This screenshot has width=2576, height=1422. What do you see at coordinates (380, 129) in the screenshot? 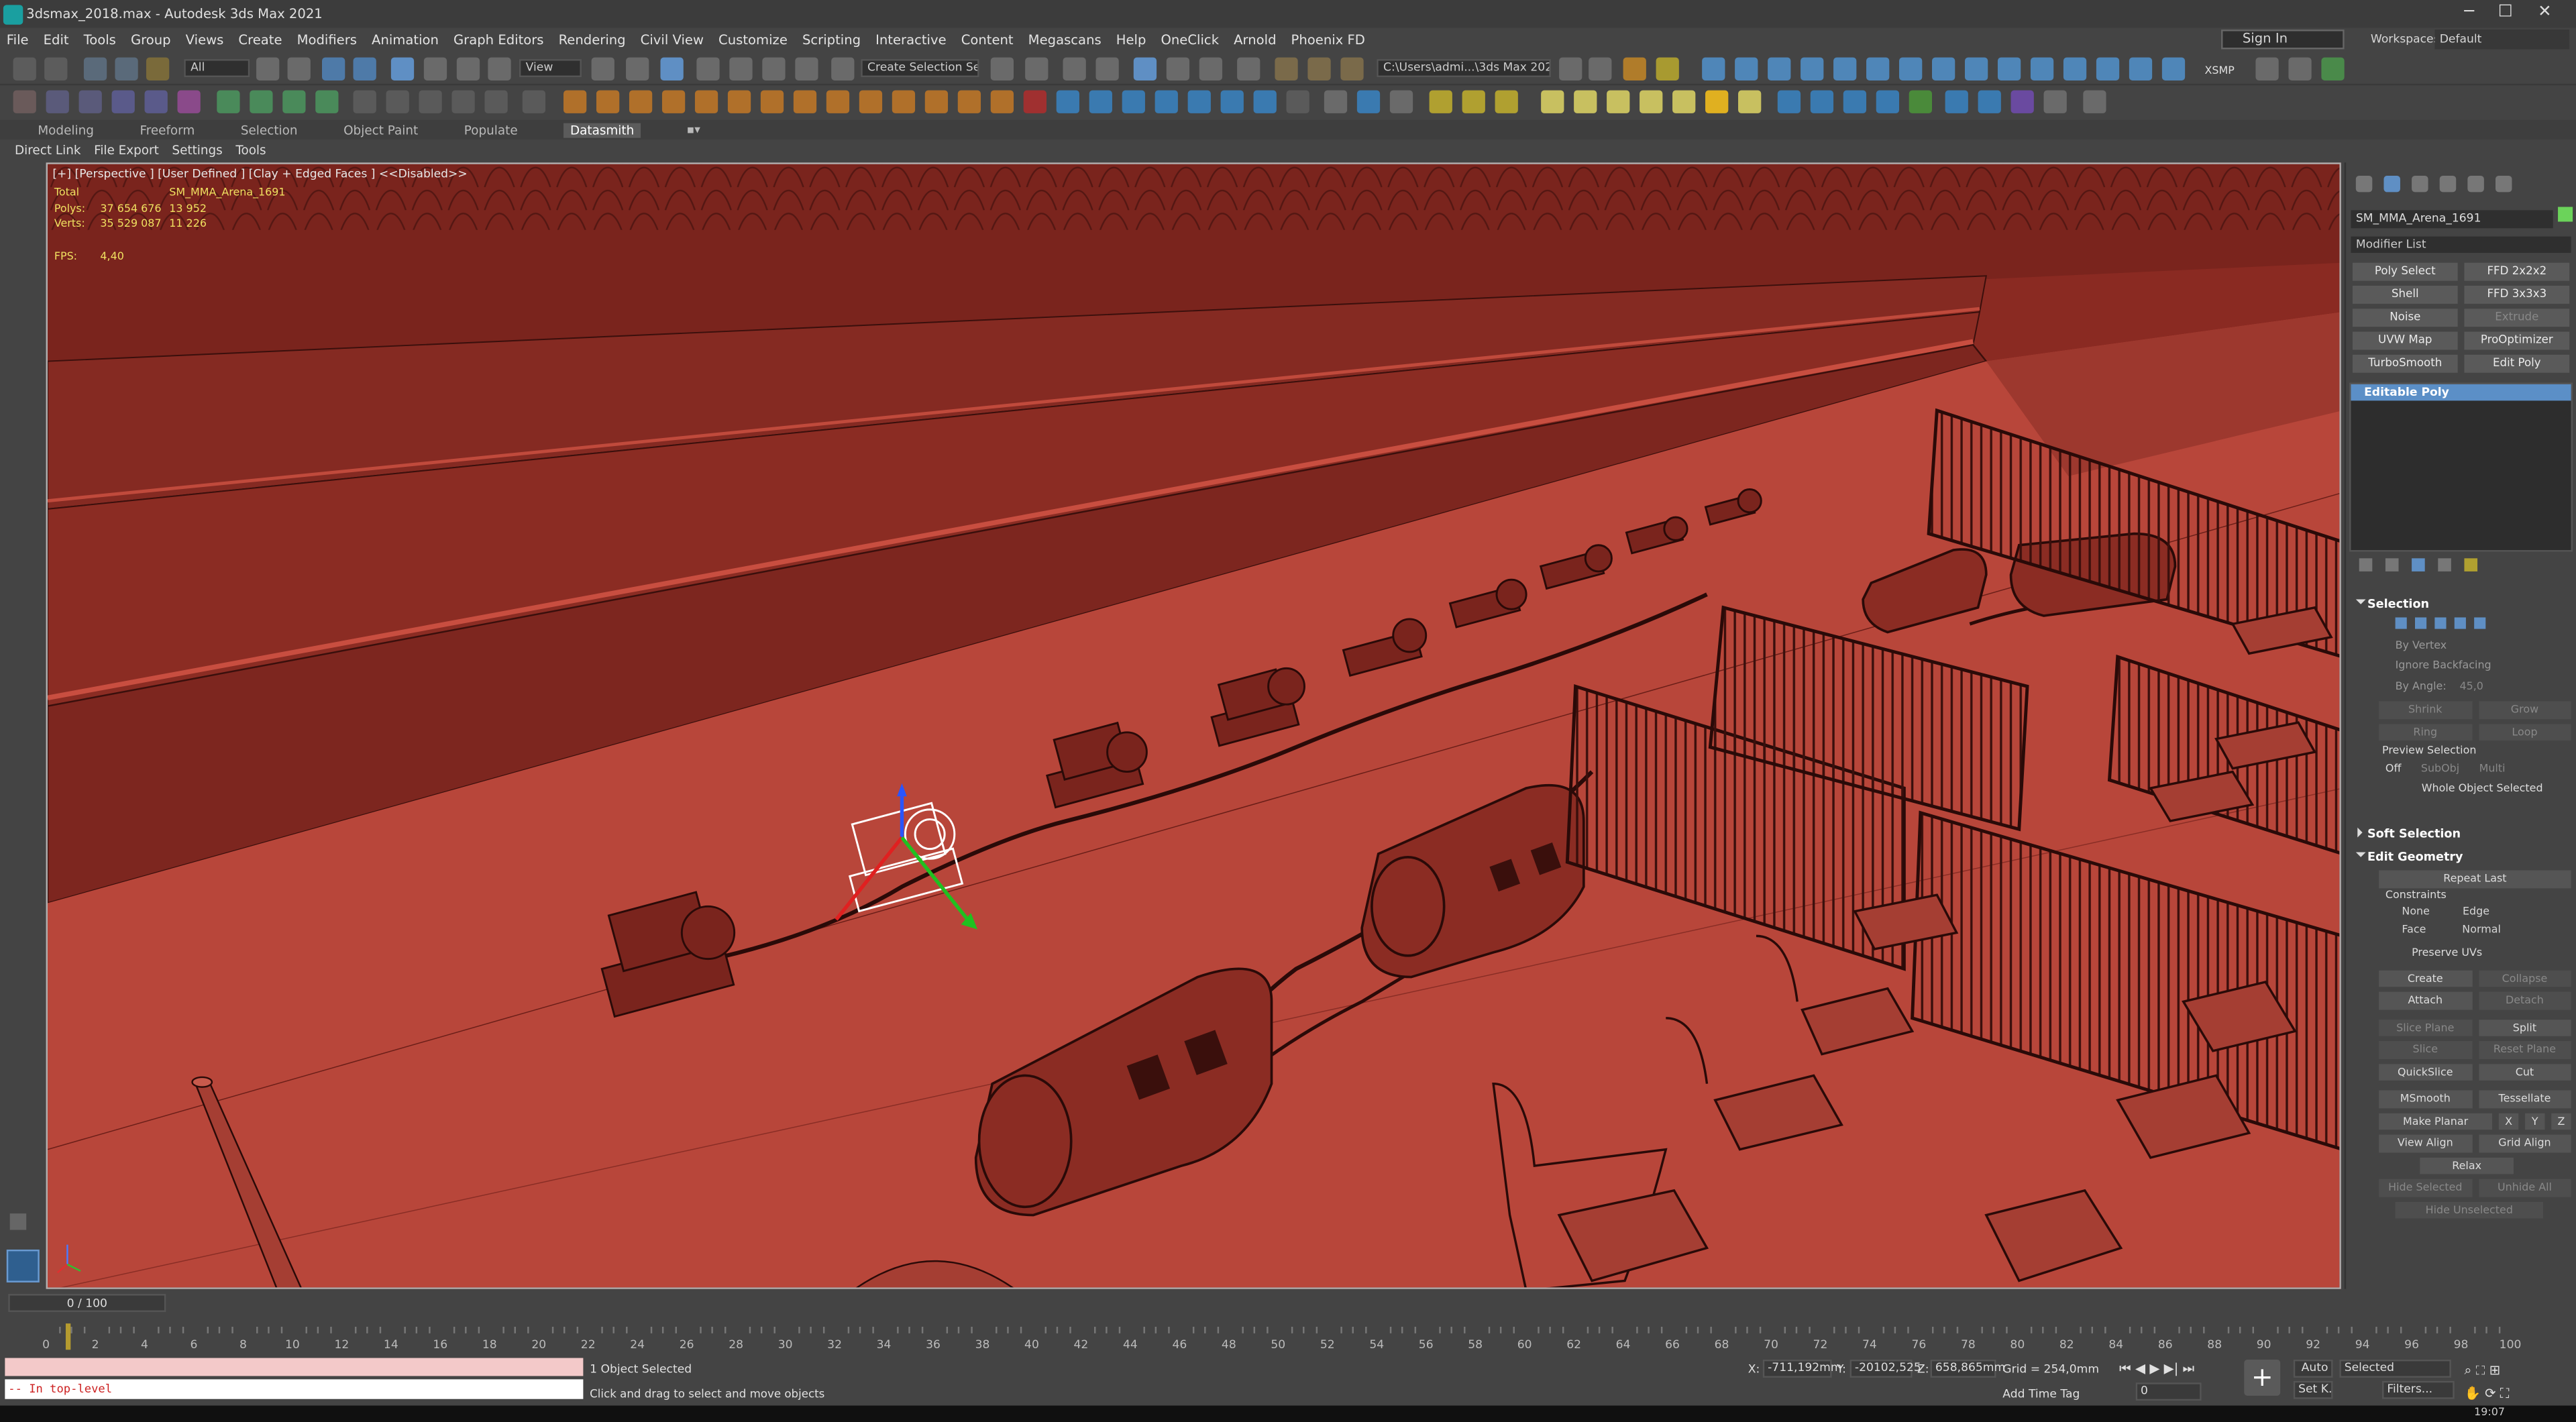
I see `tab-object-paint: Object Paint` at bounding box center [380, 129].